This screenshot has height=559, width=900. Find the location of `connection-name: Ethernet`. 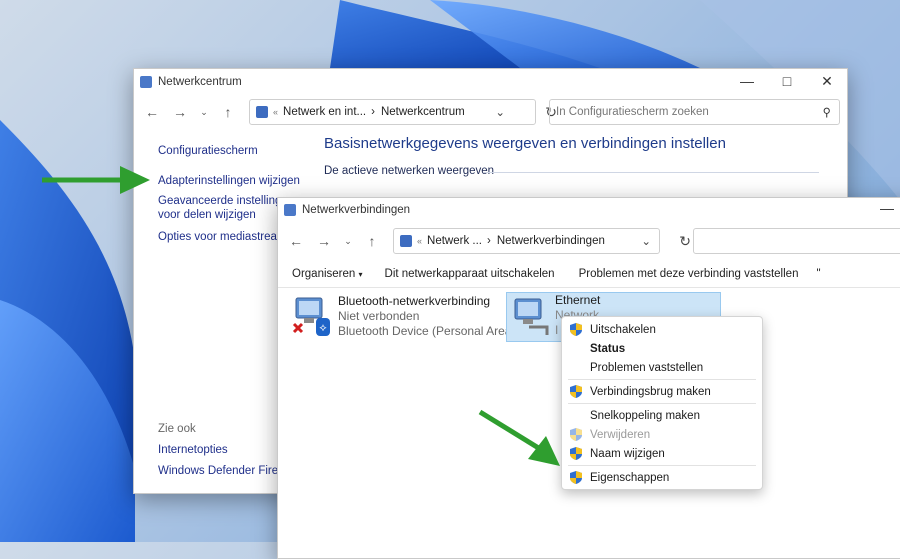

connection-name: Ethernet is located at coordinates (578, 300).